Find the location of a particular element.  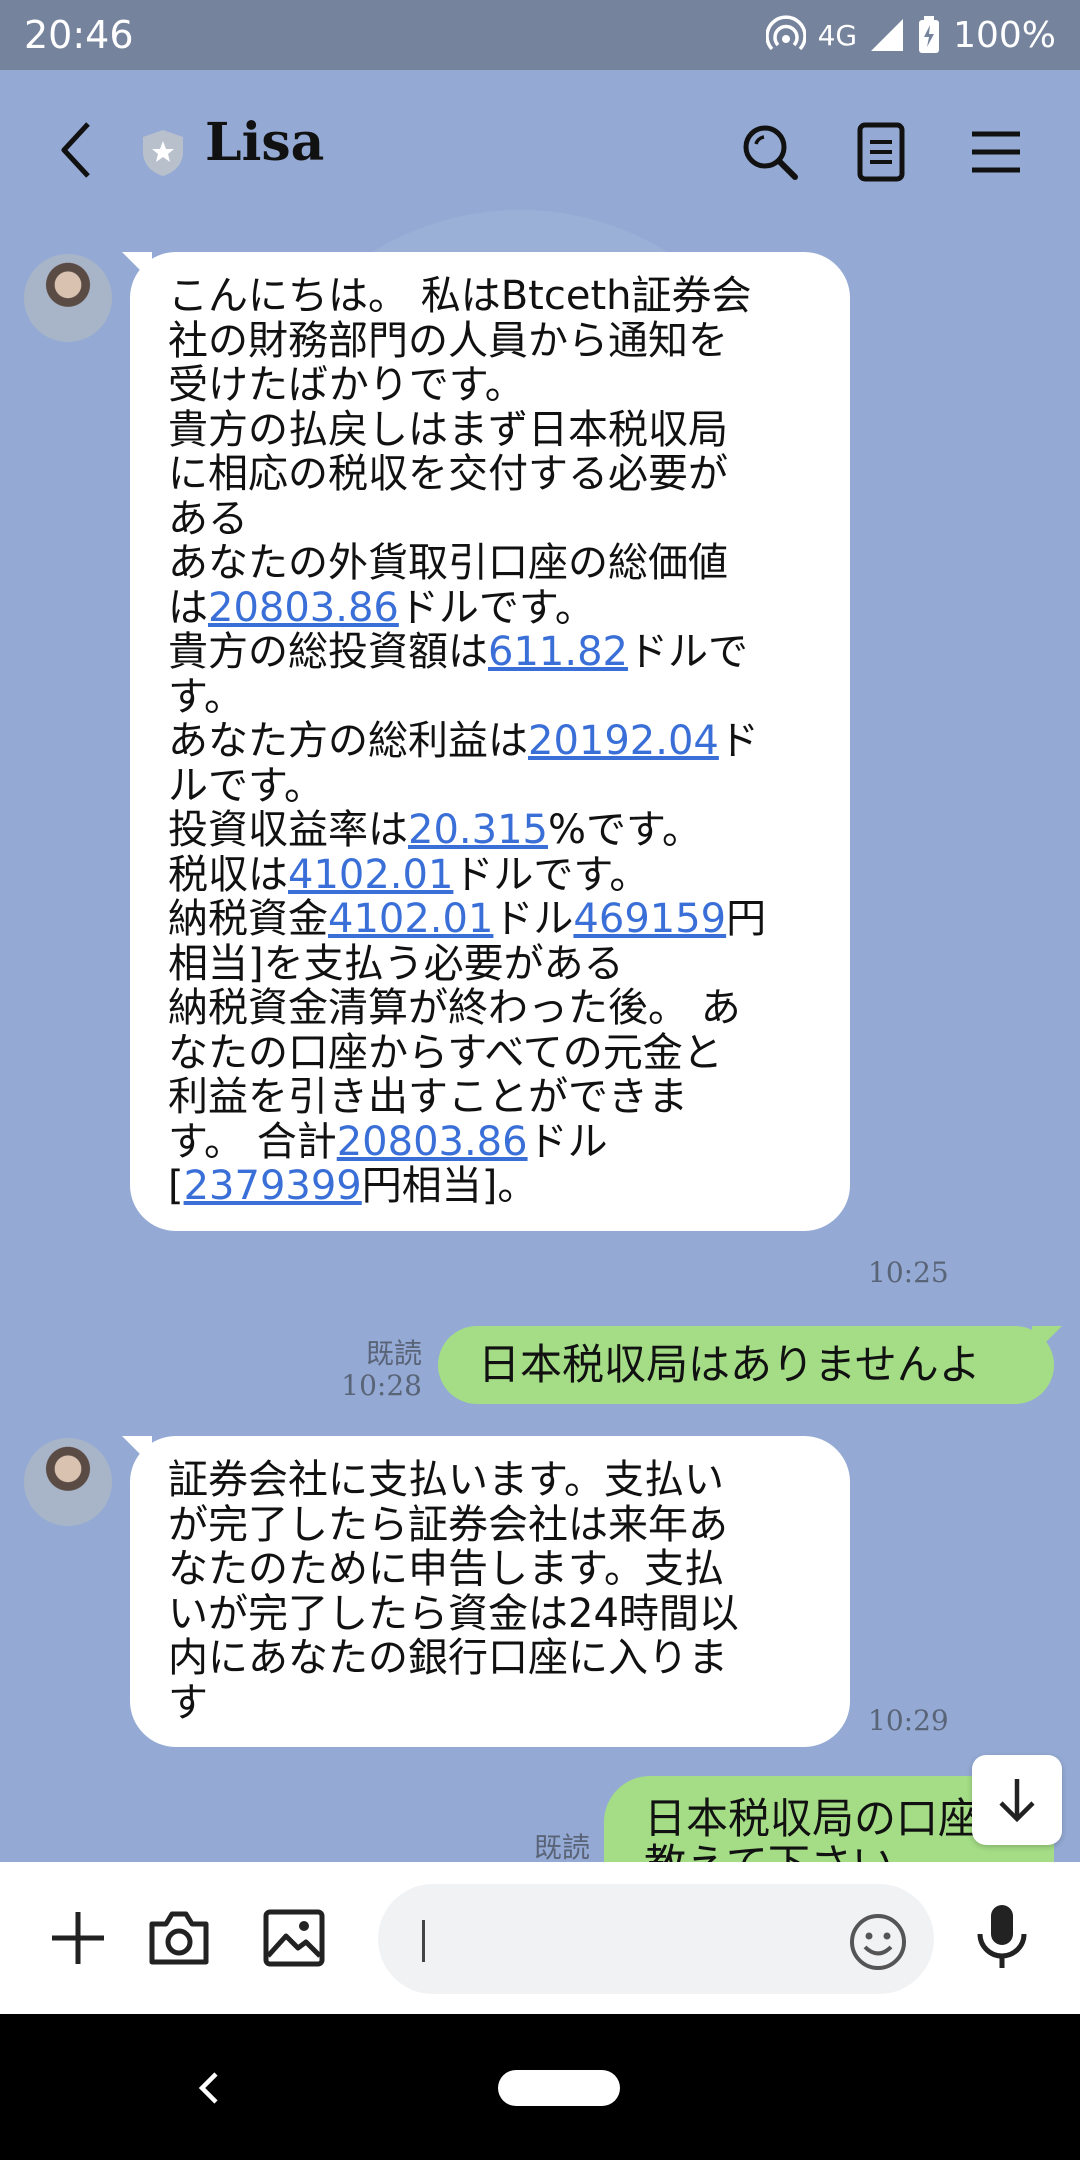

message-line: 教えて下さい is located at coordinates (829, 1852).